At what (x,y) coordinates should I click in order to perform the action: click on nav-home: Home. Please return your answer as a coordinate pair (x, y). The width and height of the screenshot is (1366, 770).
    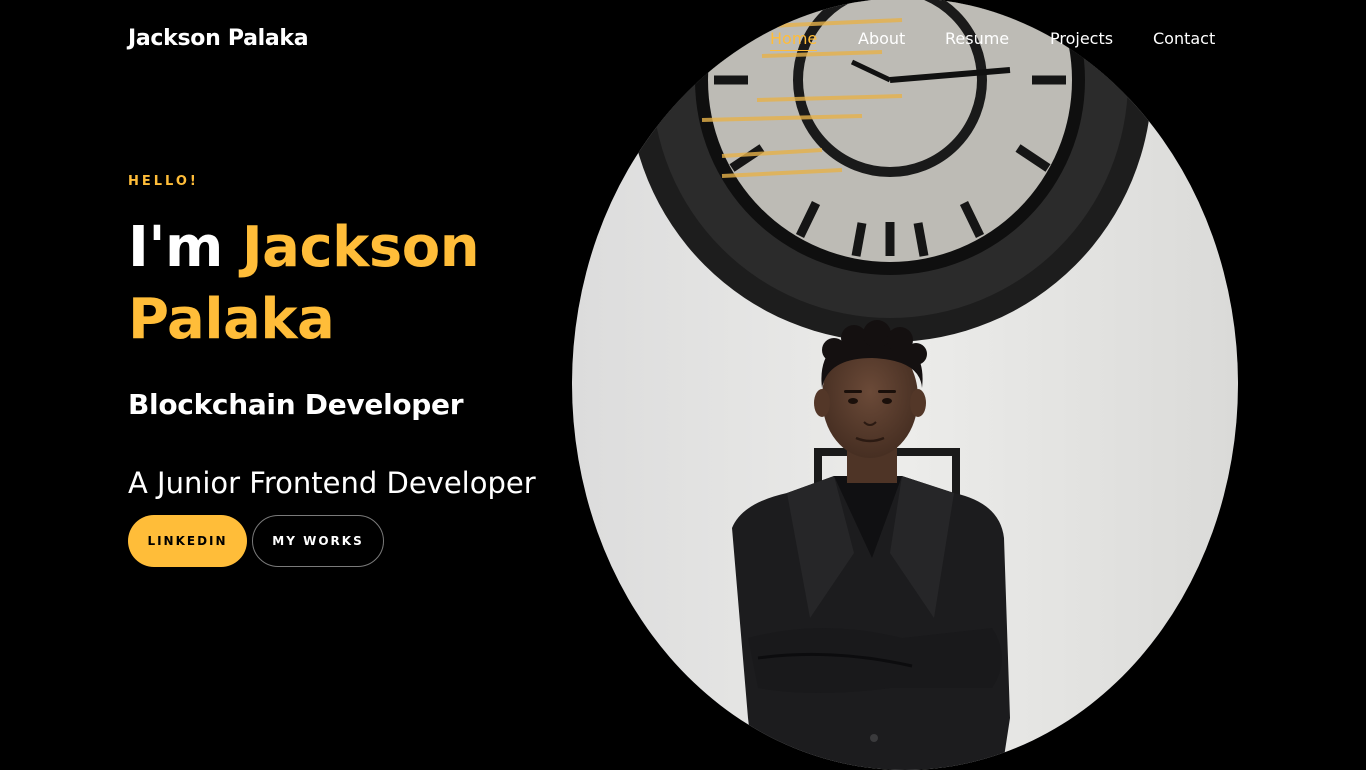
    Looking at the image, I should click on (794, 40).